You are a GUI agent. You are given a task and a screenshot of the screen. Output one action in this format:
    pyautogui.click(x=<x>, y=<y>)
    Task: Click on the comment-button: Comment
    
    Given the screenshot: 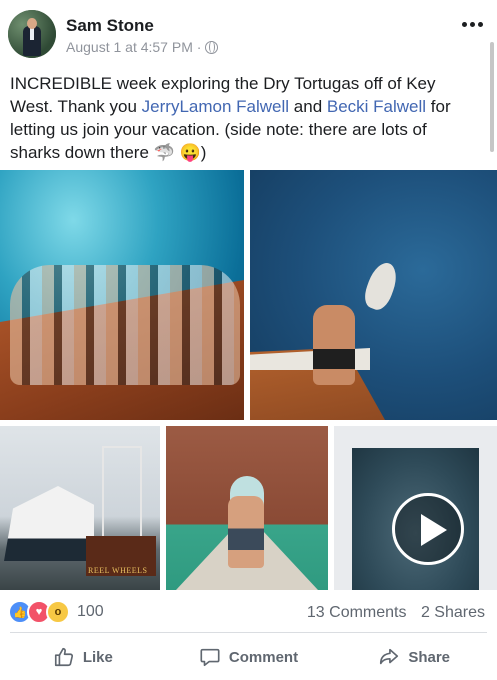 What is the action you would take?
    pyautogui.click(x=249, y=657)
    